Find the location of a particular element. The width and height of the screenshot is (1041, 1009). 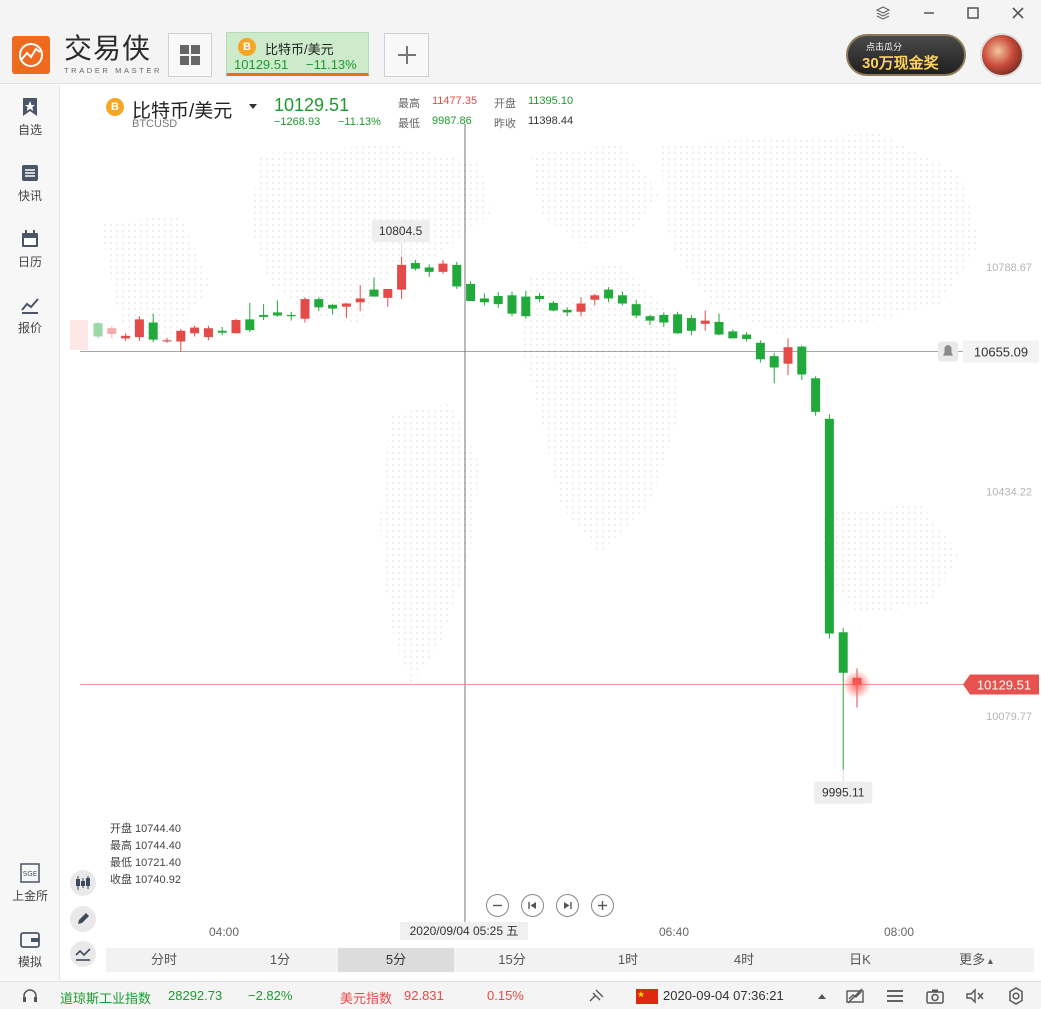

x-tick-label: 04:00 is located at coordinates (224, 932).